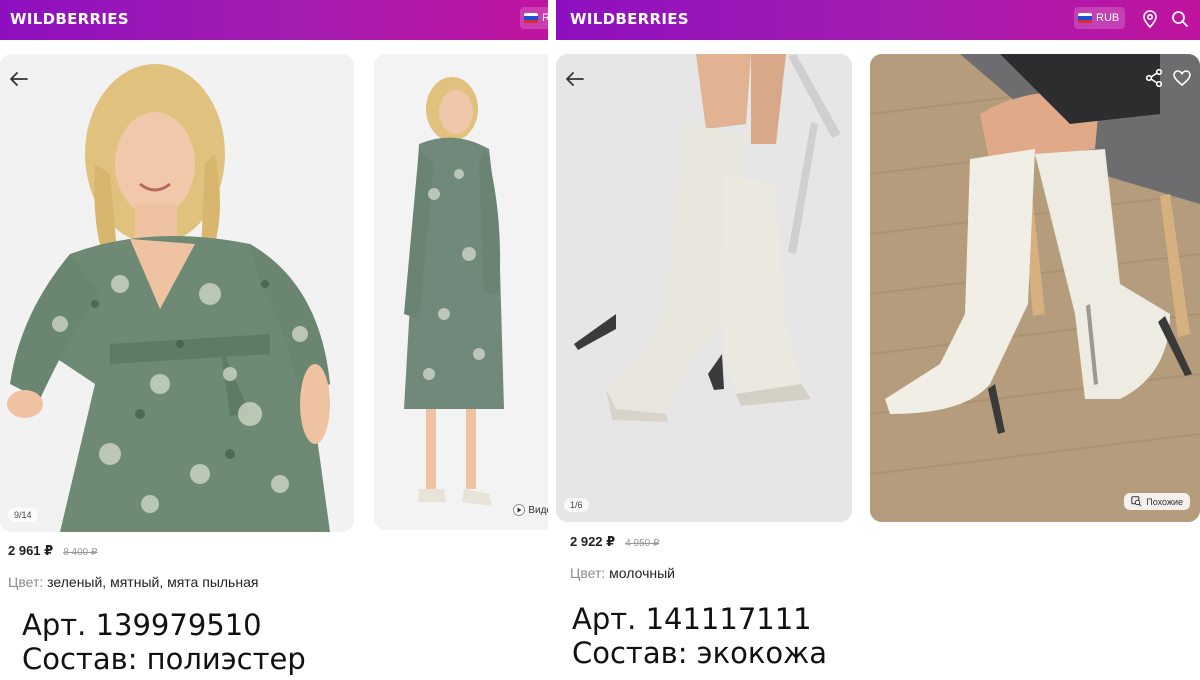  I want to click on currency-label: RUB, so click(1108, 18).